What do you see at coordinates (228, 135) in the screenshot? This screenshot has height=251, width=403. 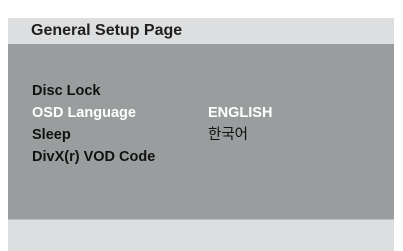 I see `menu-item-value: 한국어` at bounding box center [228, 135].